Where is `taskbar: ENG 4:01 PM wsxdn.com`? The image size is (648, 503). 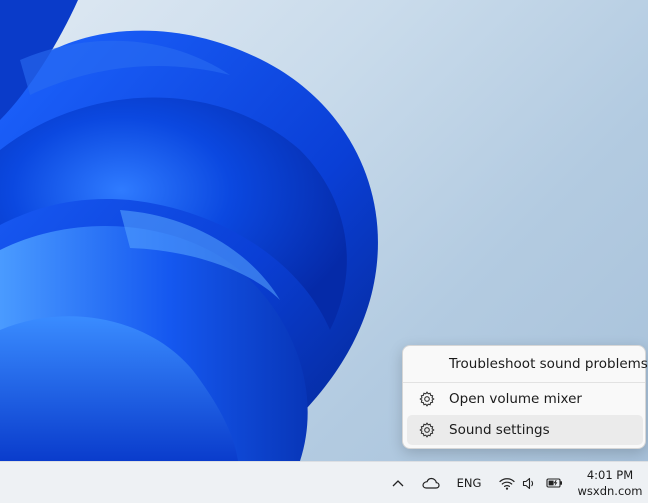 taskbar: ENG 4:01 PM wsxdn.com is located at coordinates (324, 482).